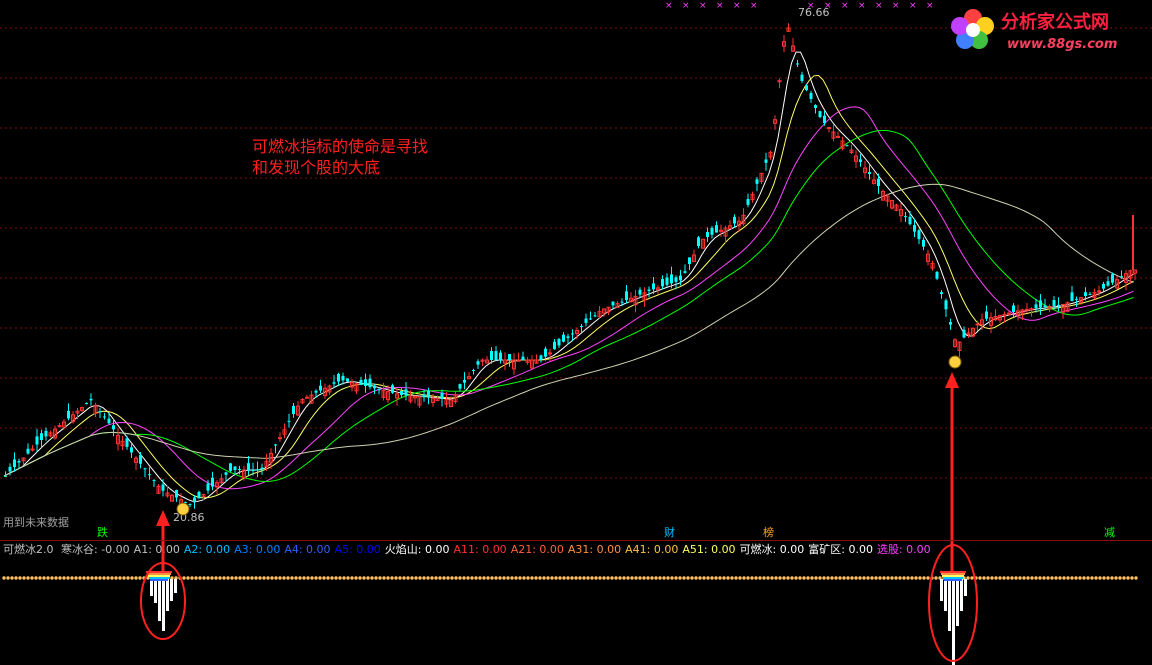  What do you see at coordinates (669, 532) in the screenshot?
I see `tag-cai: 财` at bounding box center [669, 532].